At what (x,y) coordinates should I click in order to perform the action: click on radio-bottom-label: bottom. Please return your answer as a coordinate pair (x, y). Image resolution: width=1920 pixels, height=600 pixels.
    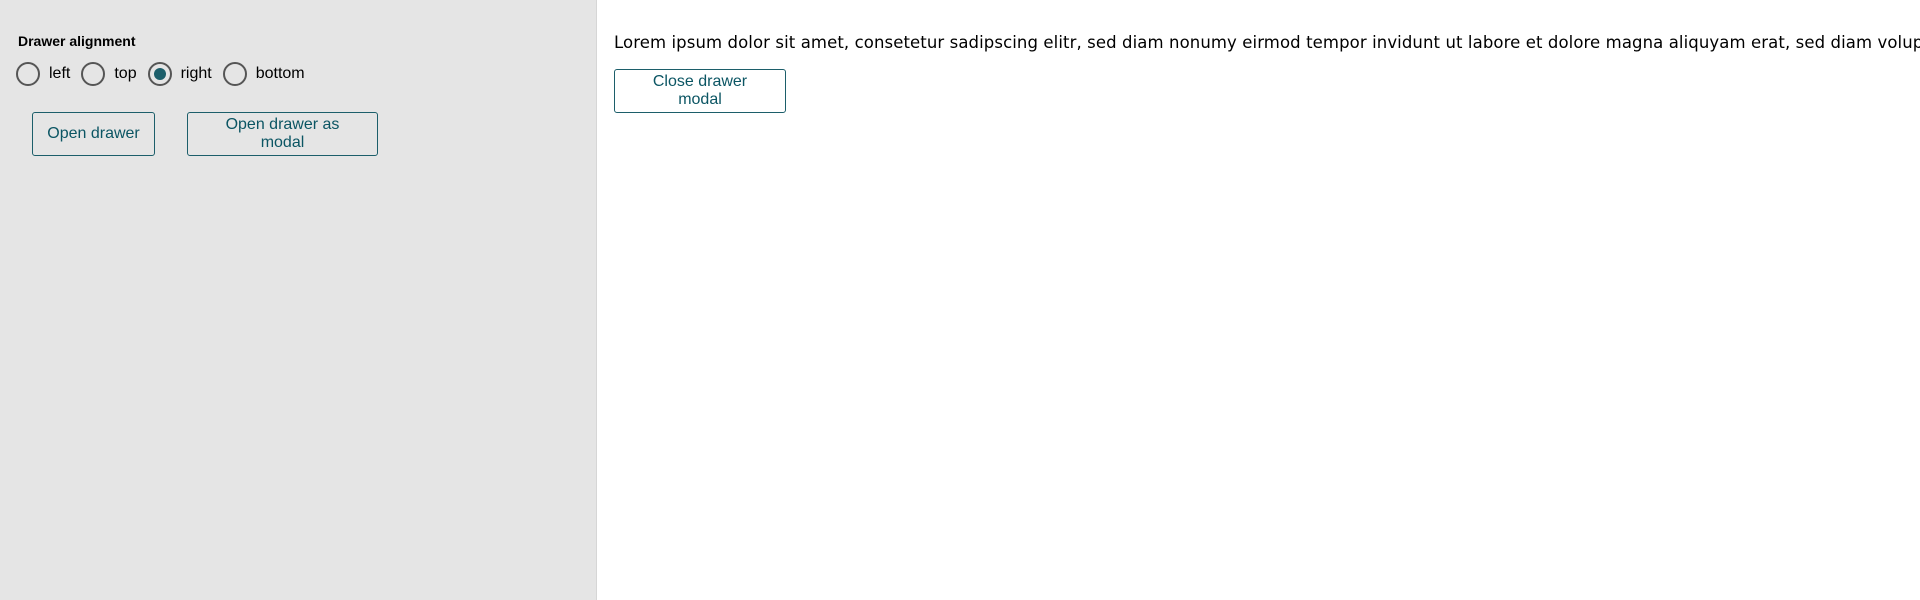
    Looking at the image, I should click on (280, 73).